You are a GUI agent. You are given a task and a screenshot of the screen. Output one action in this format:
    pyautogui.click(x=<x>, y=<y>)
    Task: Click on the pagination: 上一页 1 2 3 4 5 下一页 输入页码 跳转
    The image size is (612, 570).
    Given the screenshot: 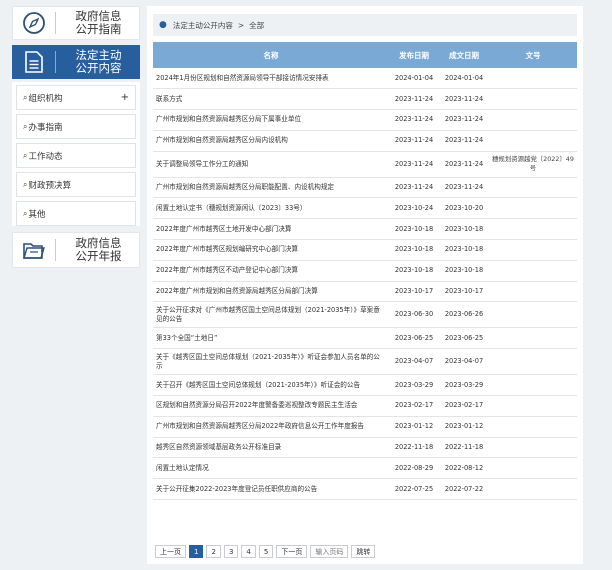 What is the action you would take?
    pyautogui.click(x=265, y=551)
    